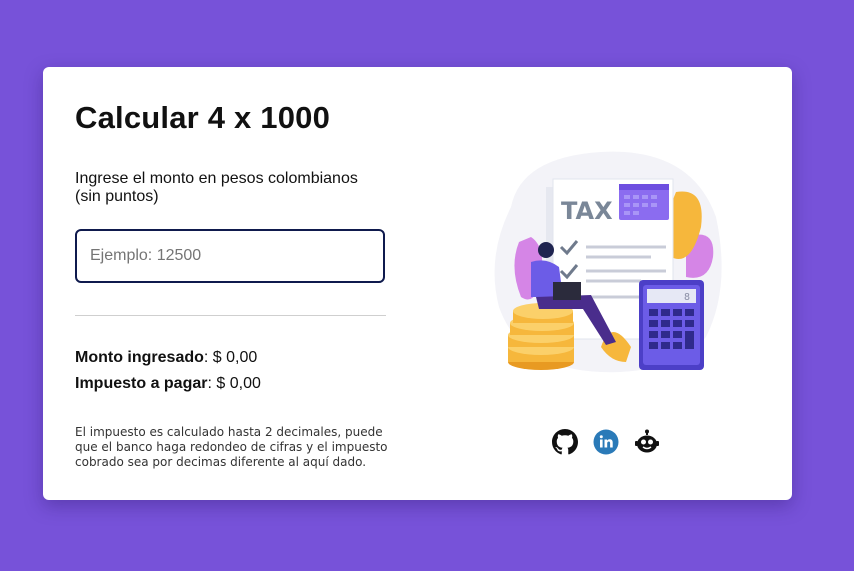 This screenshot has height=571, width=854. I want to click on amount-input, so click(230, 256).